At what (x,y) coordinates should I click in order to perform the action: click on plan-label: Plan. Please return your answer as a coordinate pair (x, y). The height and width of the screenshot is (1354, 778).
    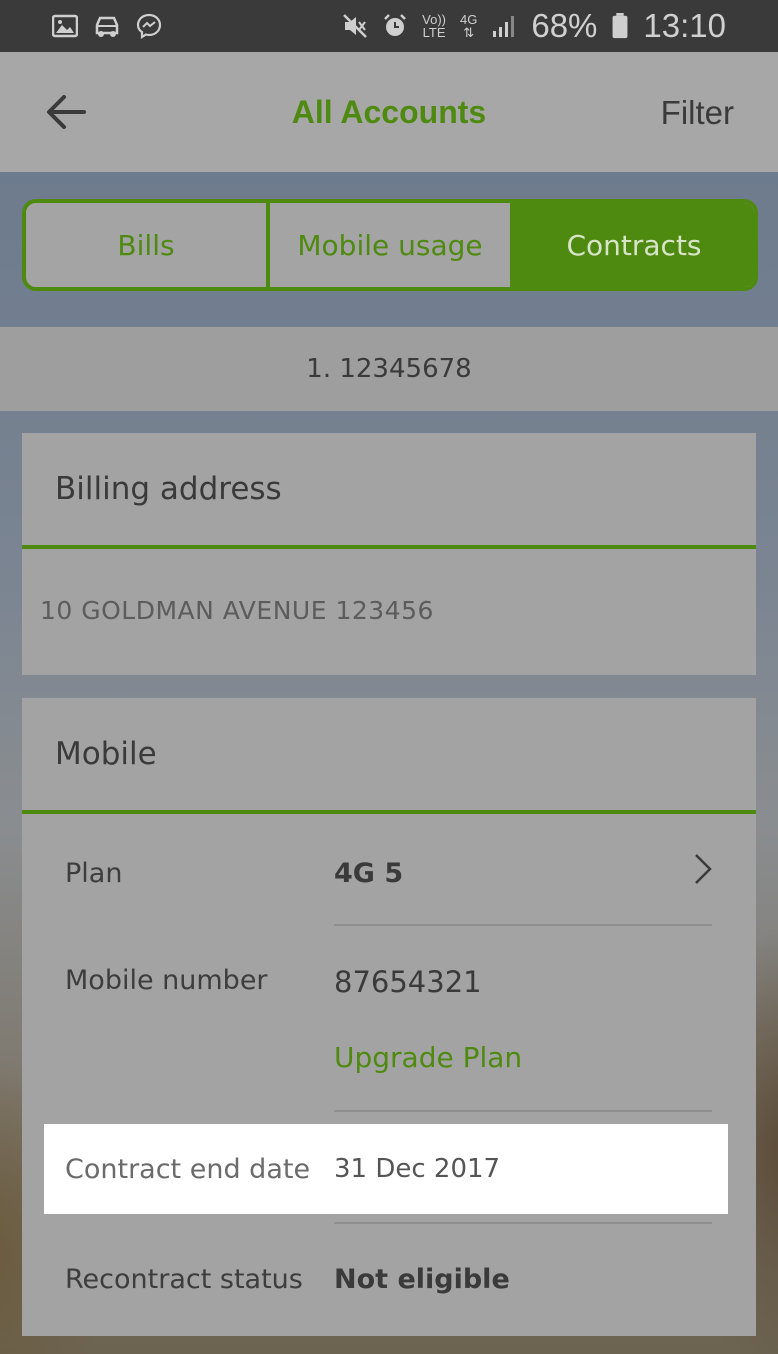
    Looking at the image, I should click on (94, 873).